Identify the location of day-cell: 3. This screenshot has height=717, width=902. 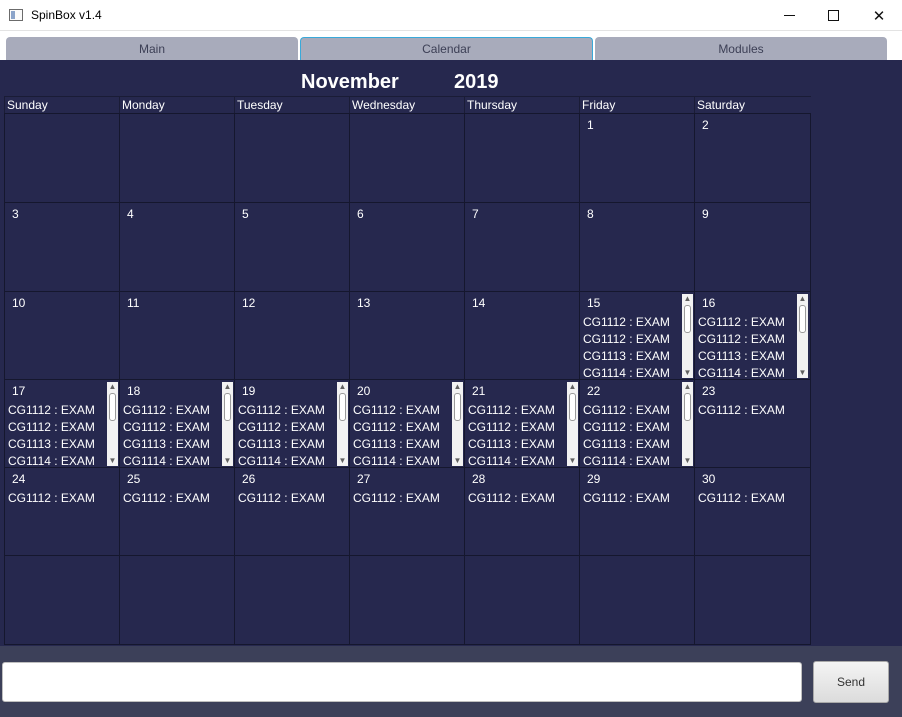
(62, 247).